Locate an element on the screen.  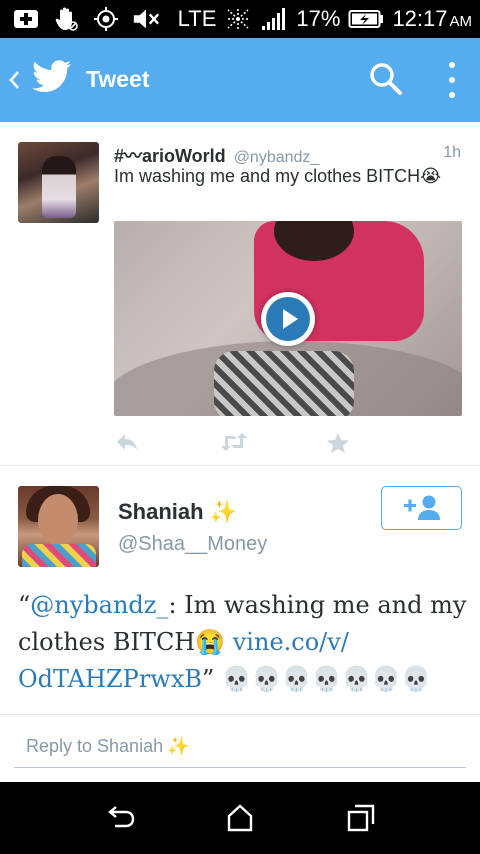
favorite-icon is located at coordinates (338, 445).